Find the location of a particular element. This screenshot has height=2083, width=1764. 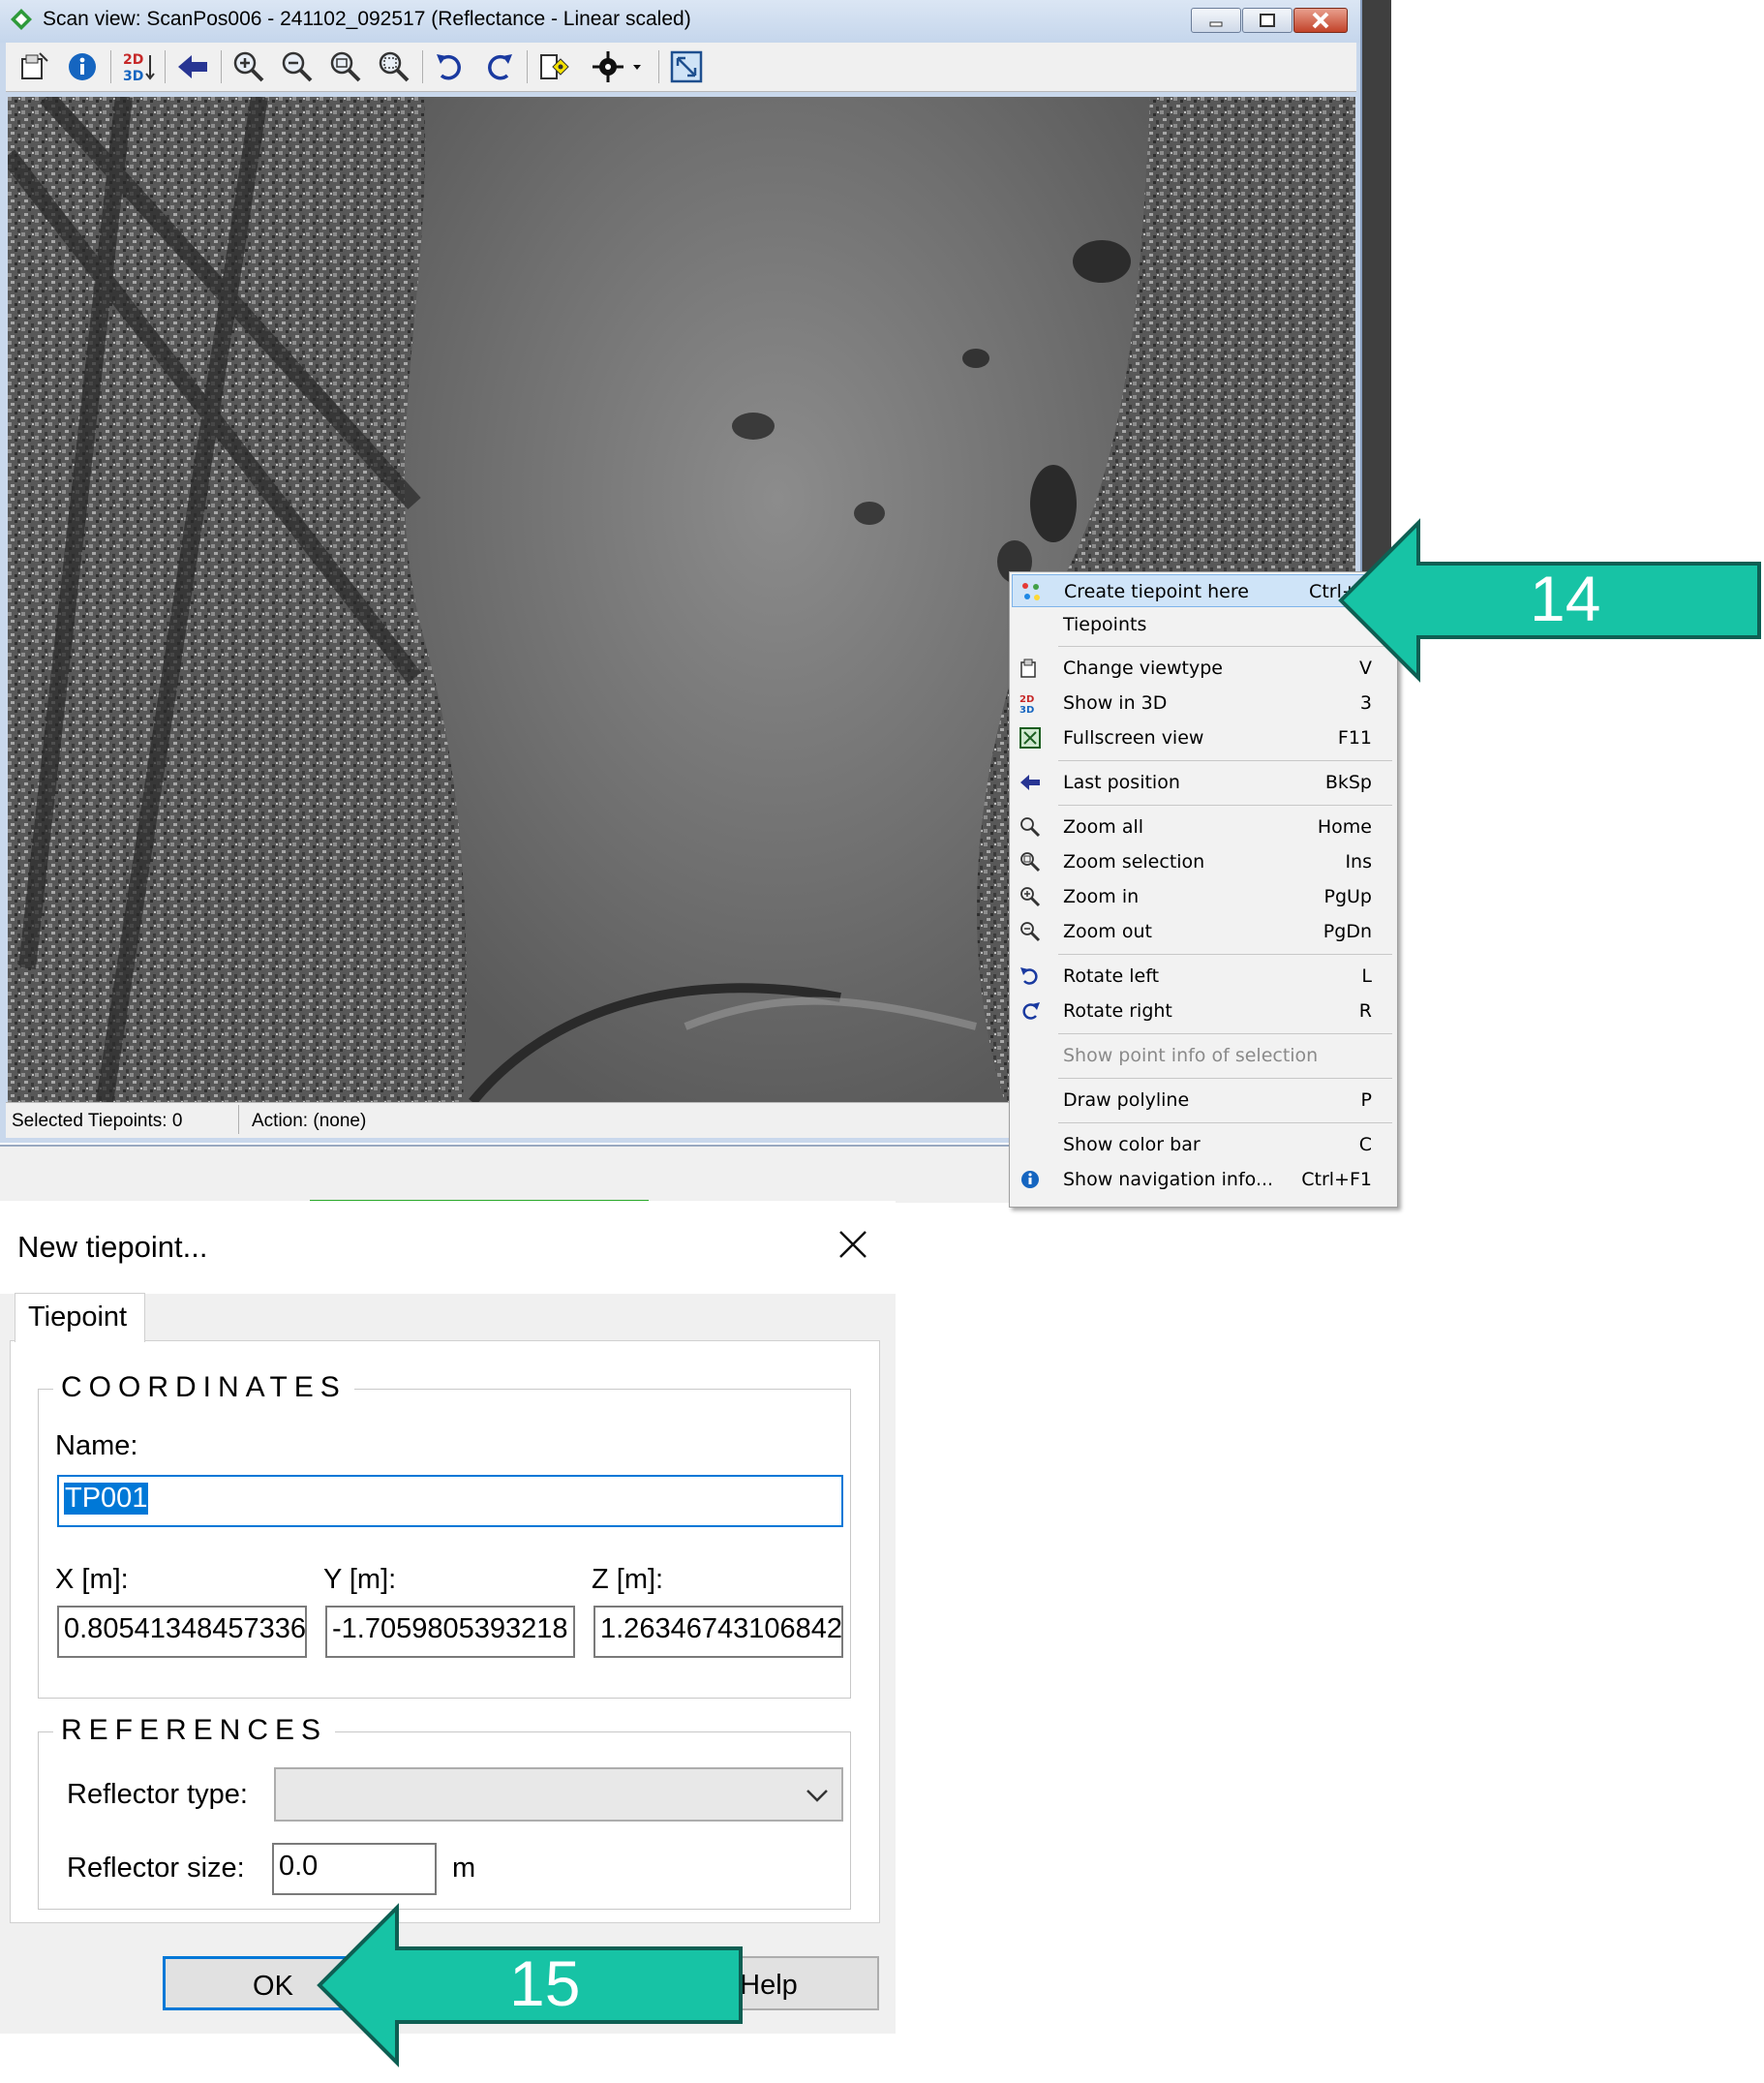

app-icon is located at coordinates (22, 19).